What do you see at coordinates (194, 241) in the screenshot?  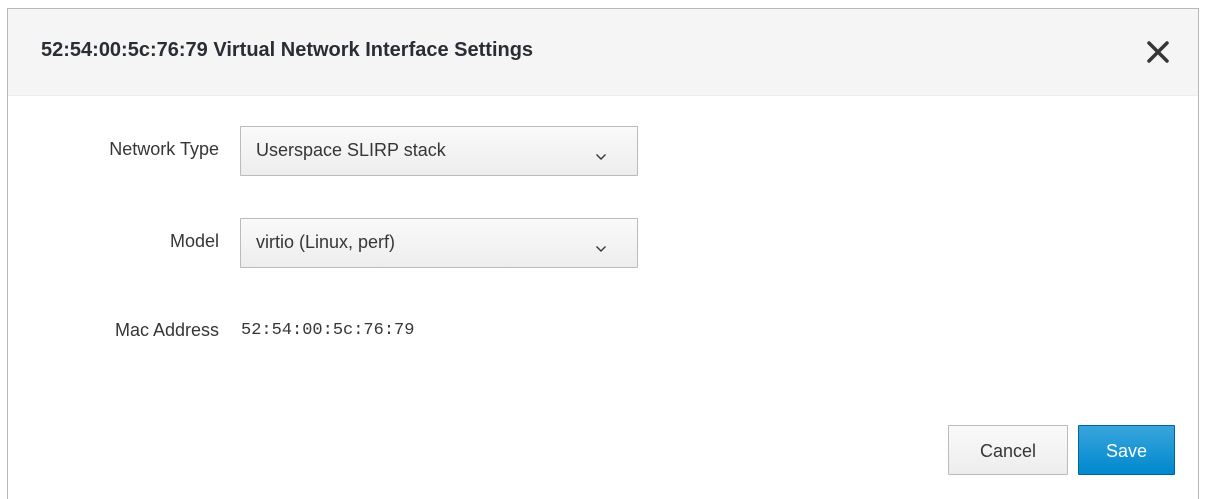 I see `model-label: Model` at bounding box center [194, 241].